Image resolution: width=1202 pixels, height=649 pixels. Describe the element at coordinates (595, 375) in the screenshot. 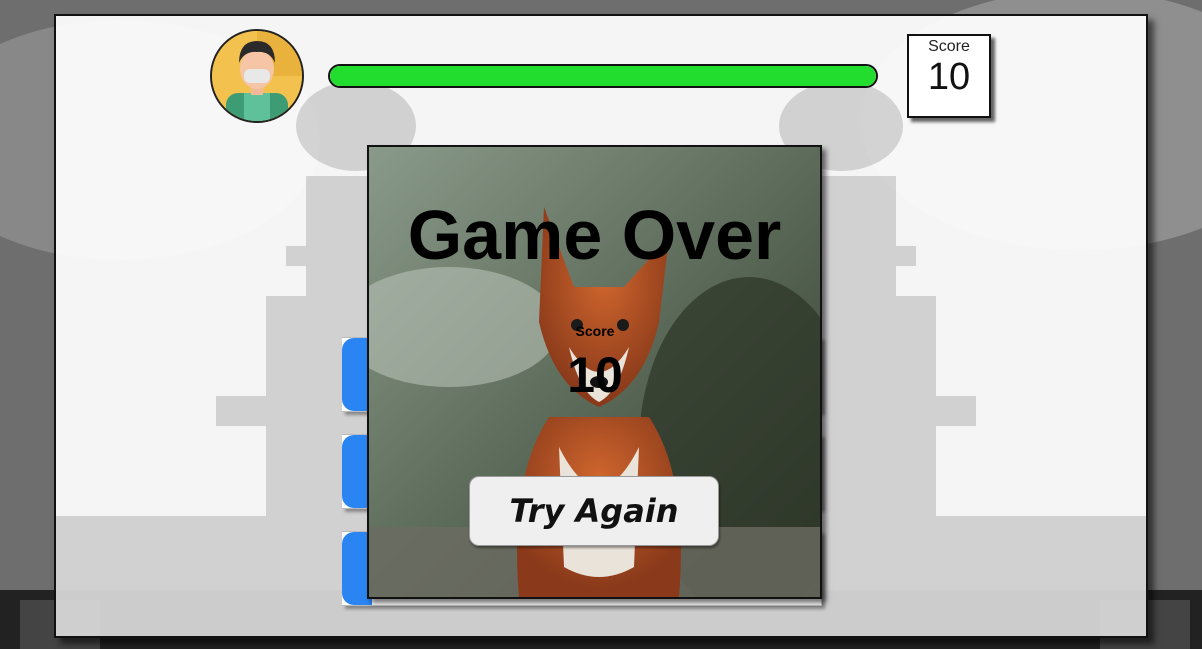

I see `final-score-value: 10` at that location.